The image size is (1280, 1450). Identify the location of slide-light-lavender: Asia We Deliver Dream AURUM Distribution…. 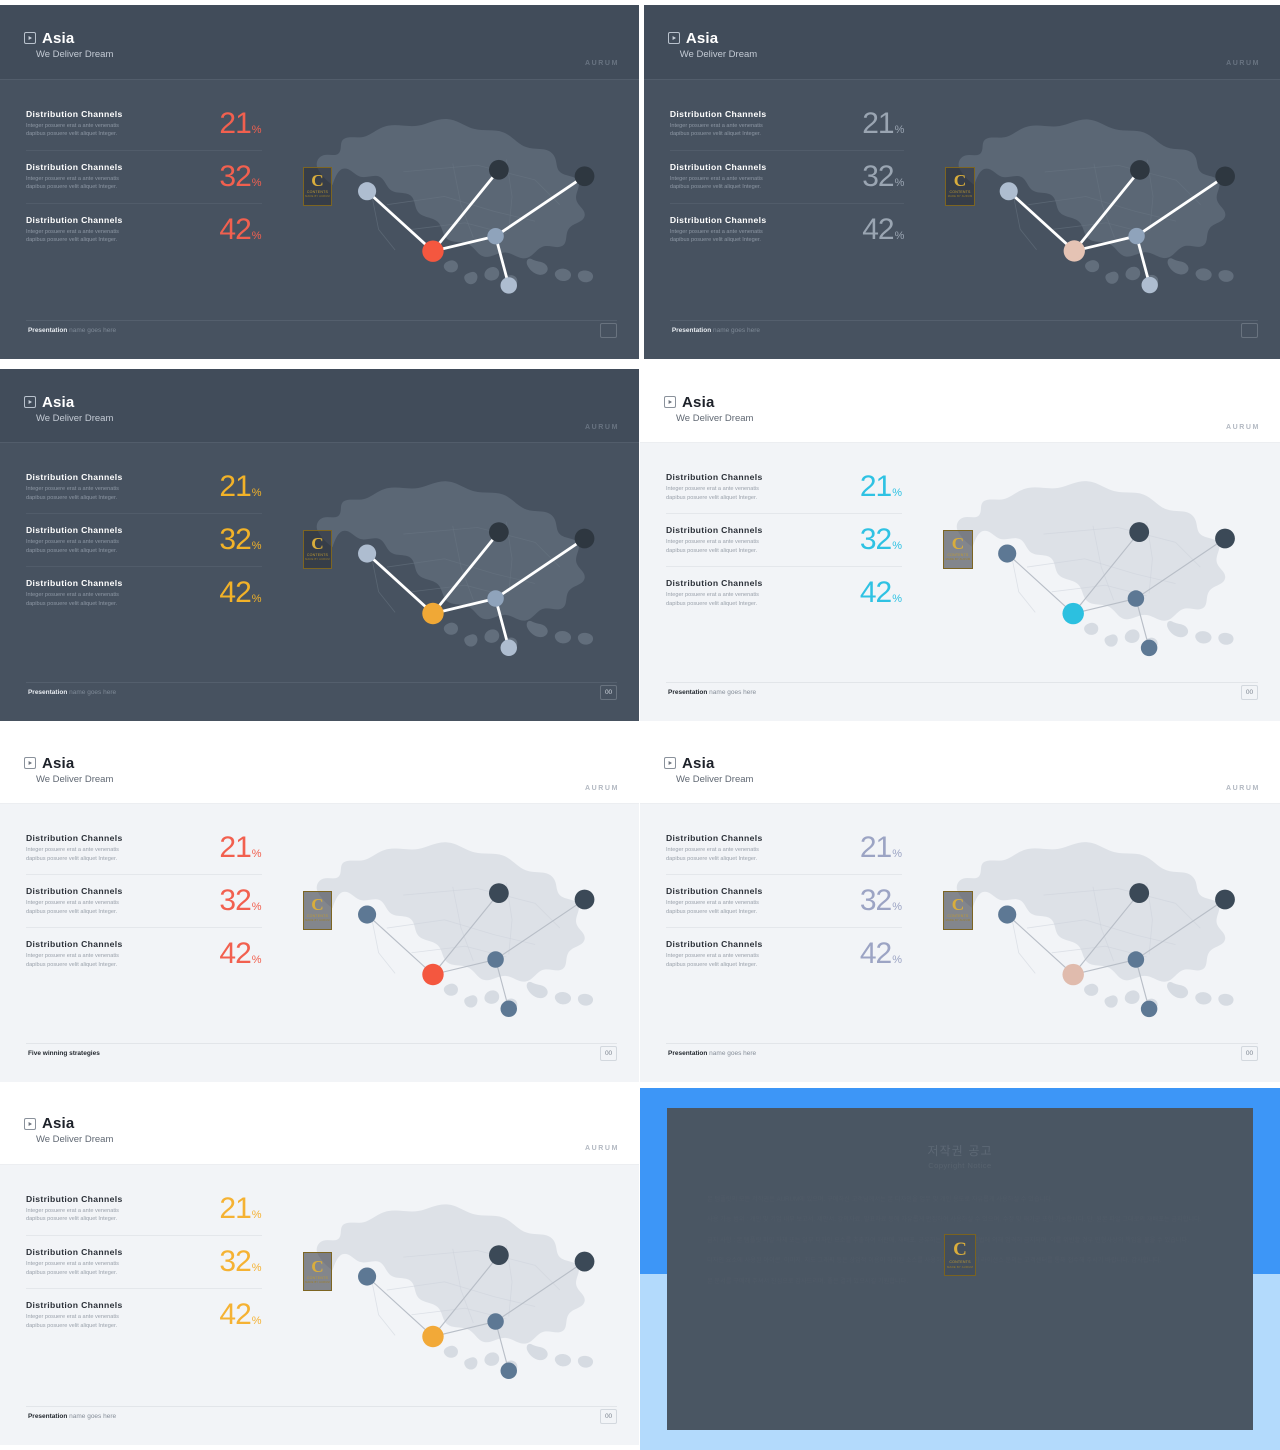
(960, 906).